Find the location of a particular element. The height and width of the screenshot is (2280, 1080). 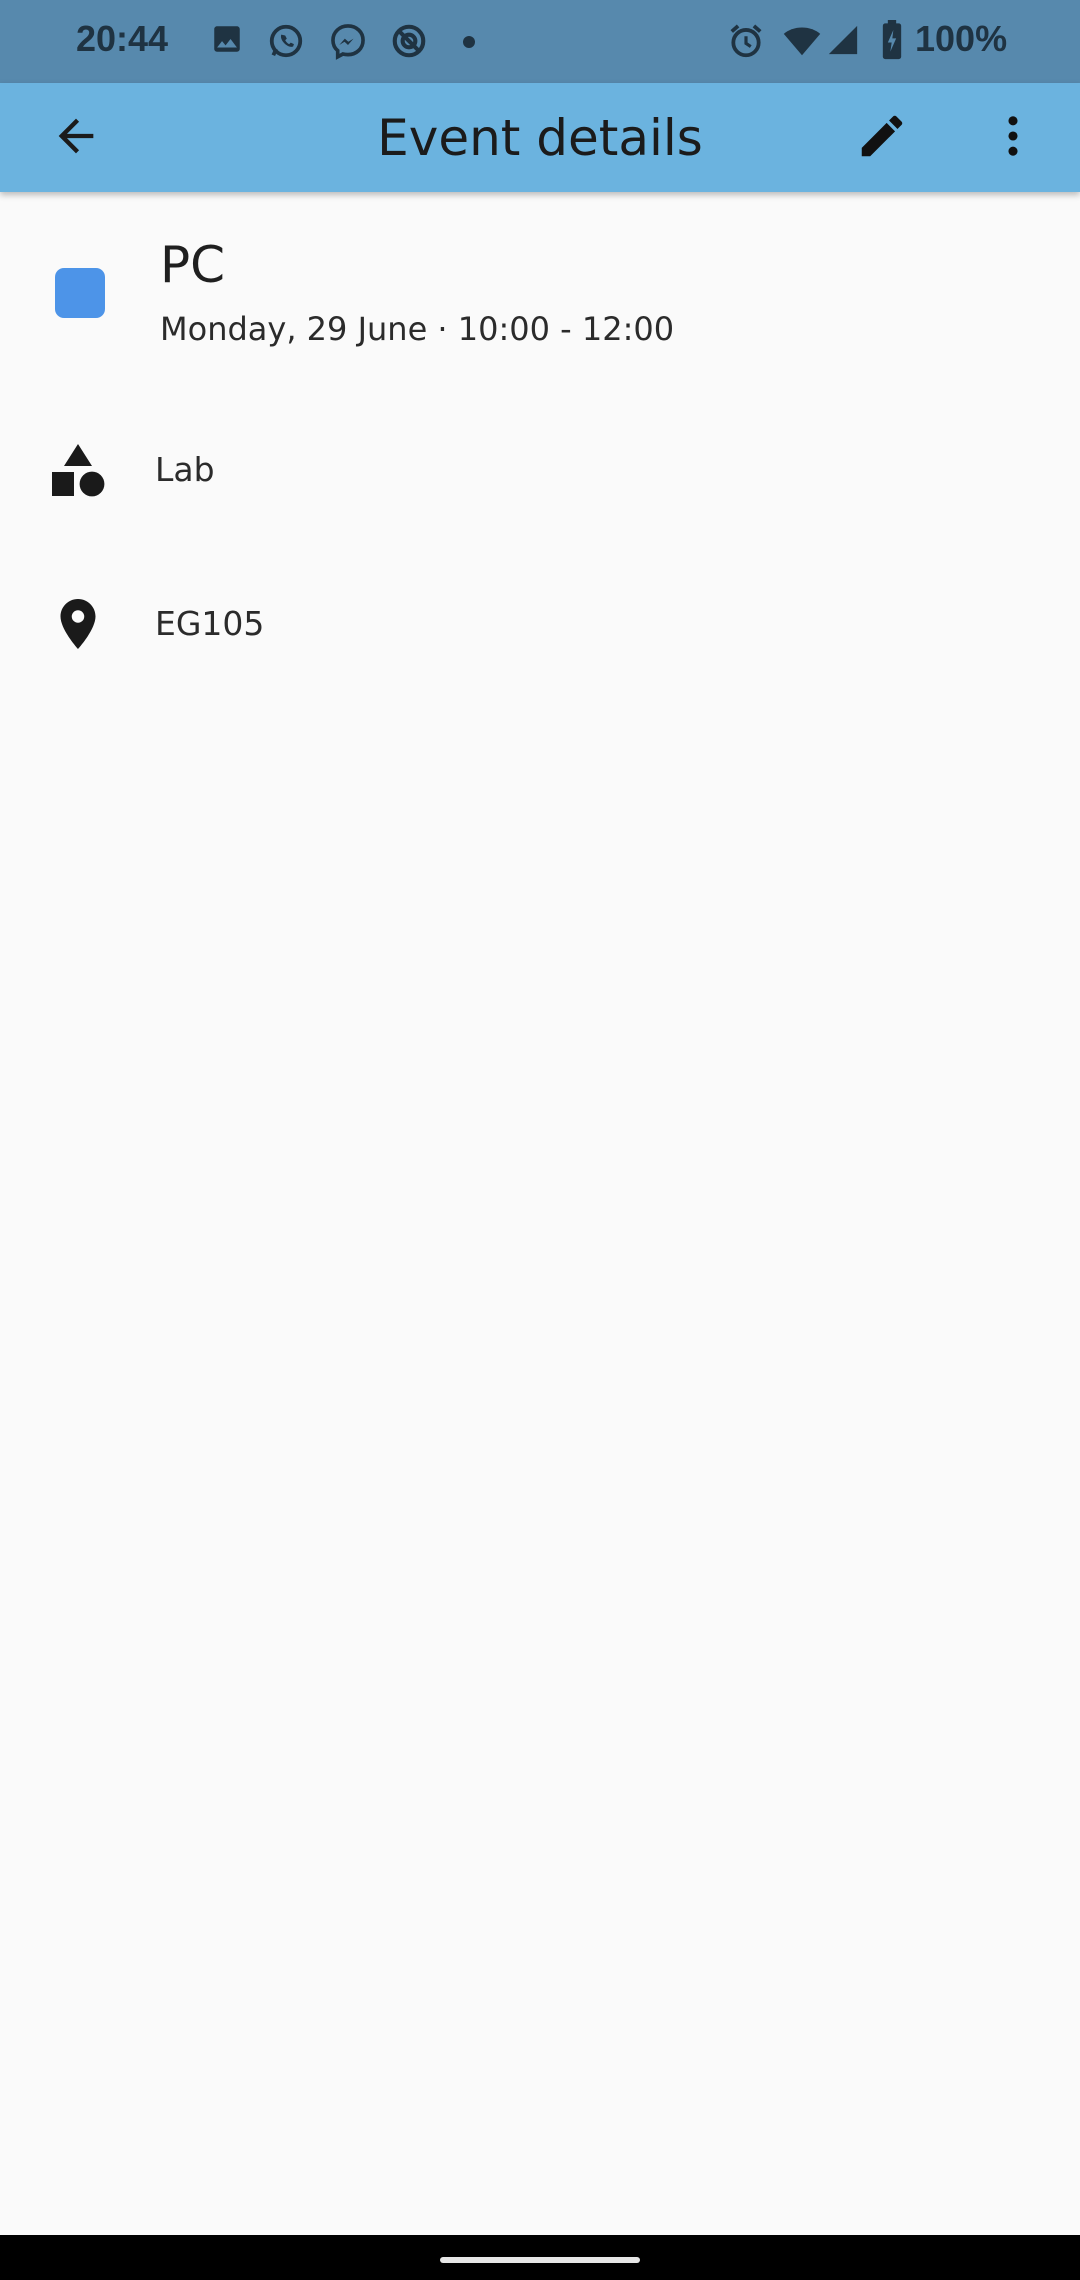

dot-icon is located at coordinates (469, 43).